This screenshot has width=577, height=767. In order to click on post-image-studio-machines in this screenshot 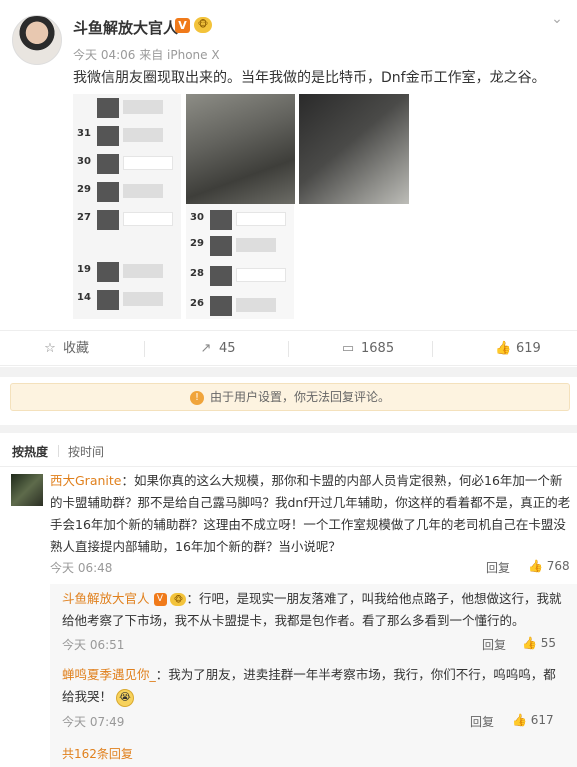, I will do `click(354, 149)`.